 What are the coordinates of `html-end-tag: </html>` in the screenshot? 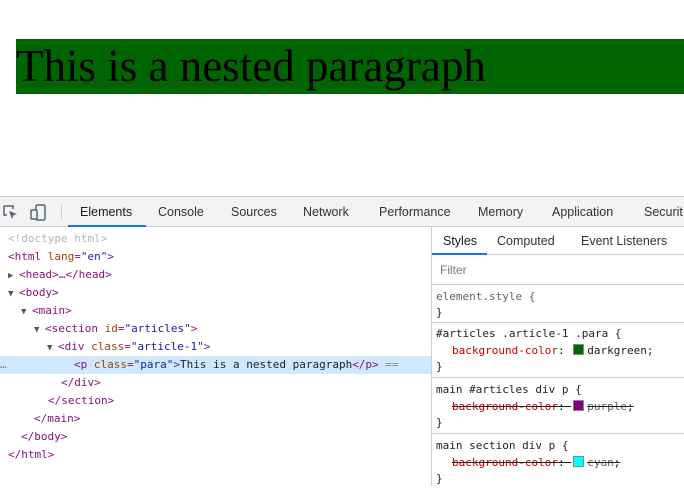 It's located at (31, 454).